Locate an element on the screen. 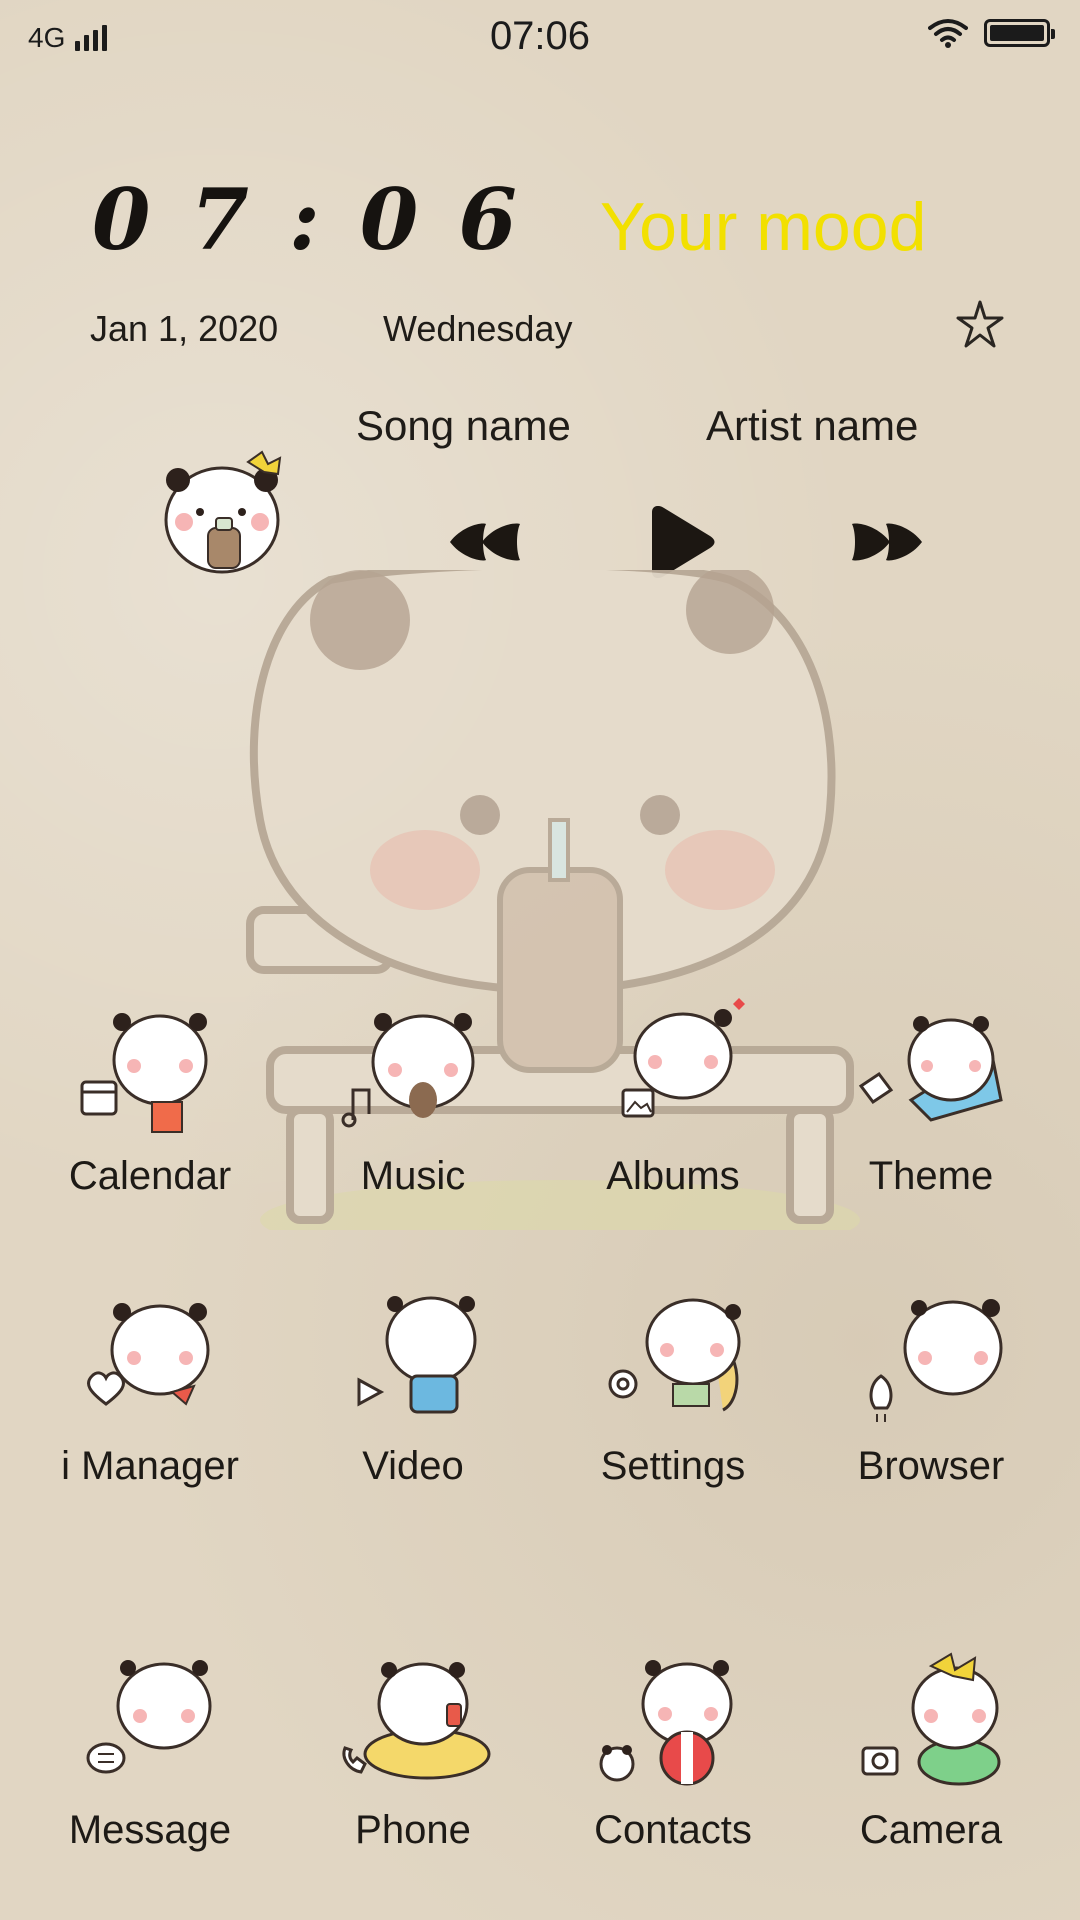 The image size is (1080, 1920). app-label: Settings is located at coordinates (673, 1466).